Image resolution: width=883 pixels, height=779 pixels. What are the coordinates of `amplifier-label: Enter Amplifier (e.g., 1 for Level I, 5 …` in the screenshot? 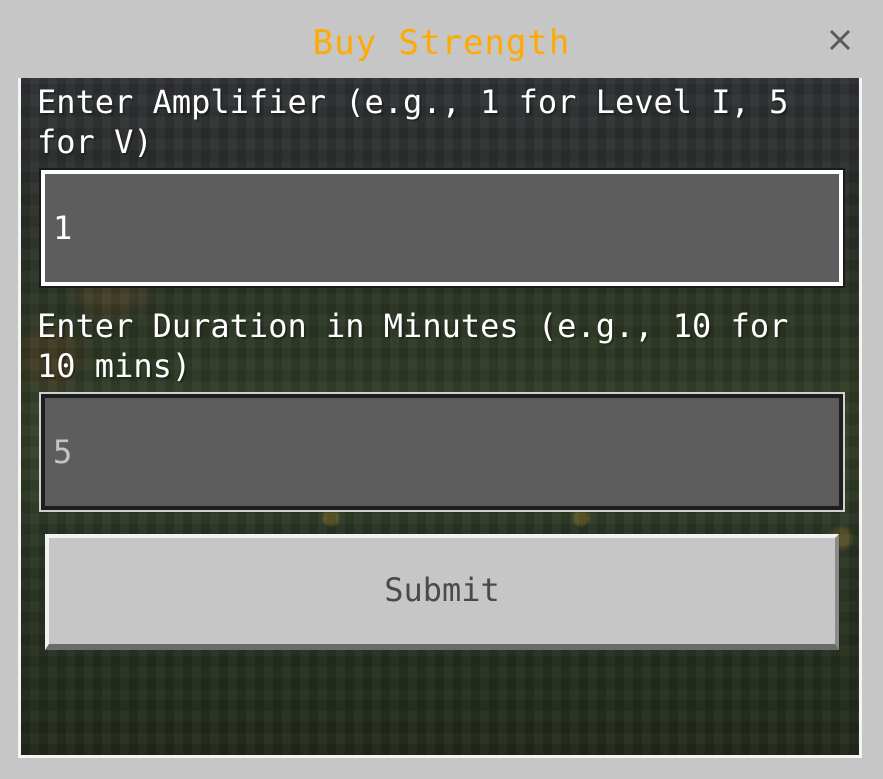 It's located at (422, 122).